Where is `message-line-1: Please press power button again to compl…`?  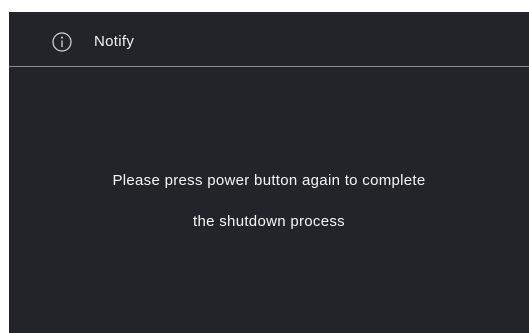
message-line-1: Please press power button again to compl… is located at coordinates (269, 180).